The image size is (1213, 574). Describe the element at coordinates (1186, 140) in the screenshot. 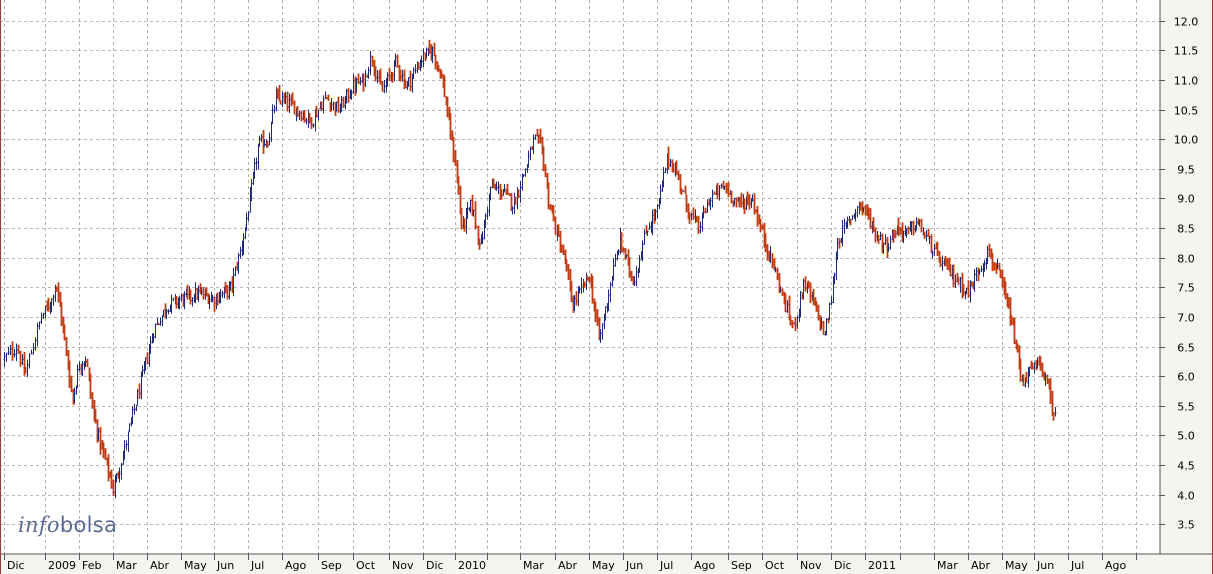

I see `y-tick-label: 10.0` at that location.